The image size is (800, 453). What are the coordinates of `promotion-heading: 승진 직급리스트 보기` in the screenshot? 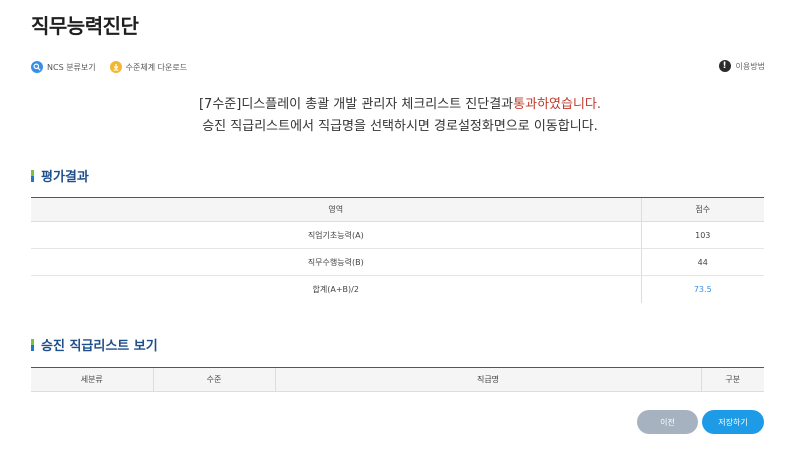 It's located at (94, 344).